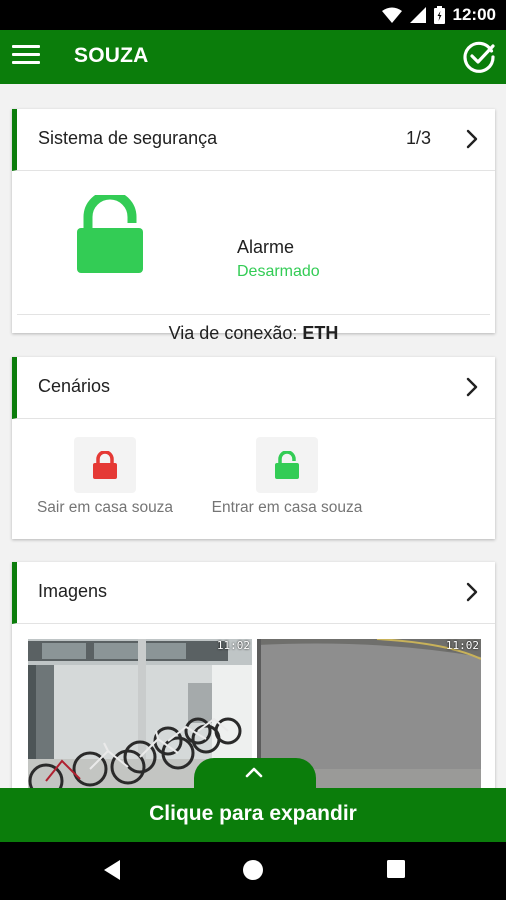 Image resolution: width=506 pixels, height=900 pixels. I want to click on system-nav-bar, so click(253, 871).